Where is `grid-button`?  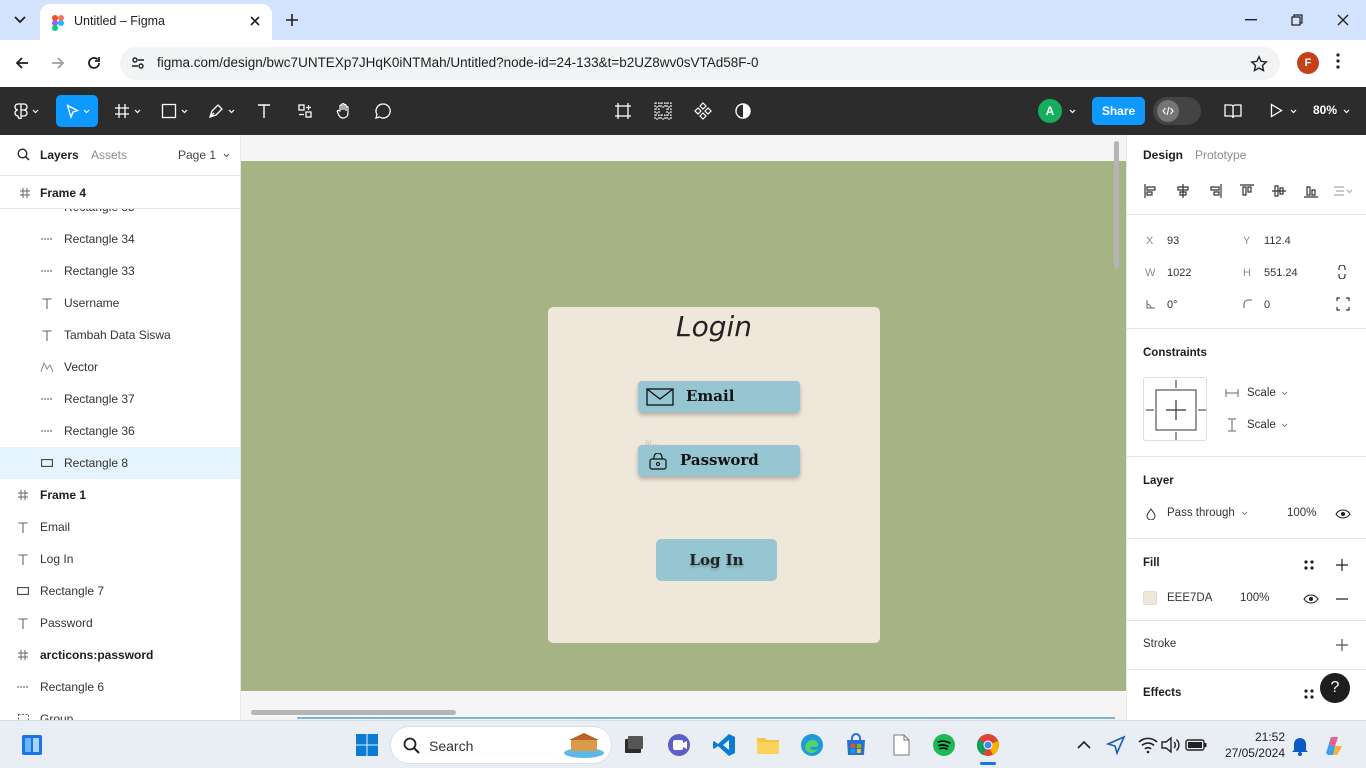 grid-button is located at coordinates (663, 111).